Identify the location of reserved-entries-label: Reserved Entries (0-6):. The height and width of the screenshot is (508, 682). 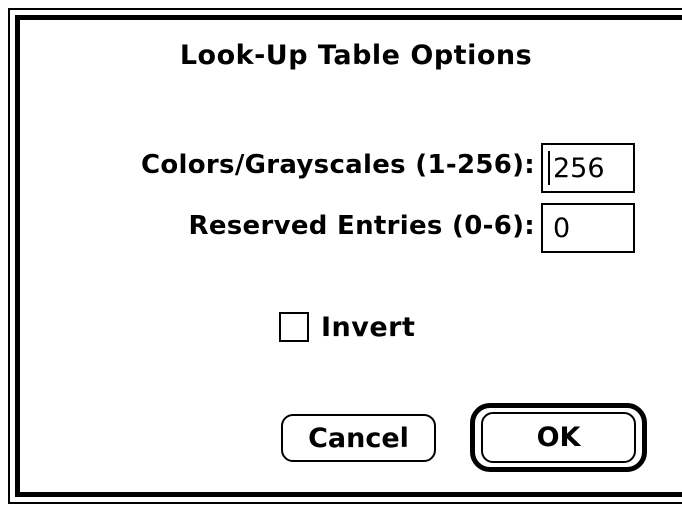
(361, 226).